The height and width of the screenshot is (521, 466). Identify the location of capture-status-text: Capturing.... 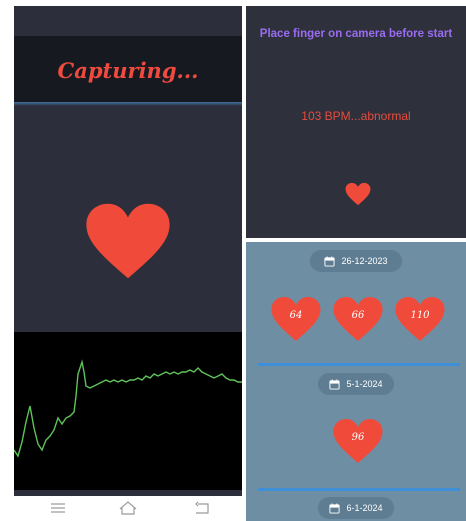
(128, 70).